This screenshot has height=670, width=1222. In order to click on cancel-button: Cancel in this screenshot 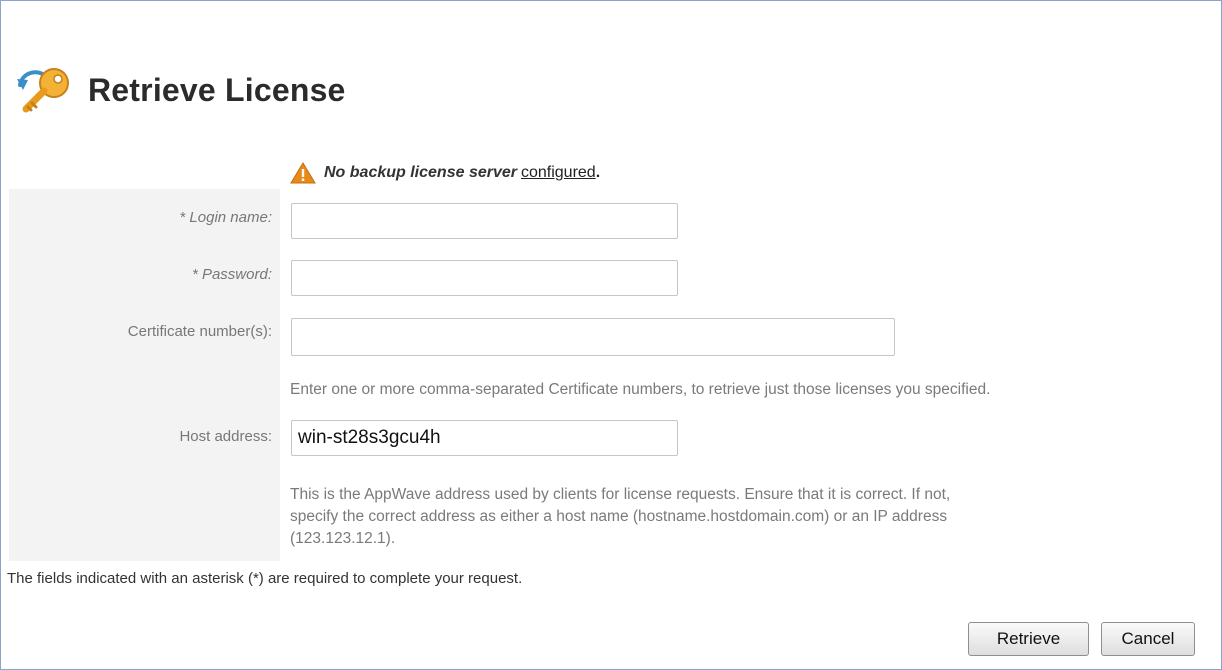, I will do `click(1148, 639)`.